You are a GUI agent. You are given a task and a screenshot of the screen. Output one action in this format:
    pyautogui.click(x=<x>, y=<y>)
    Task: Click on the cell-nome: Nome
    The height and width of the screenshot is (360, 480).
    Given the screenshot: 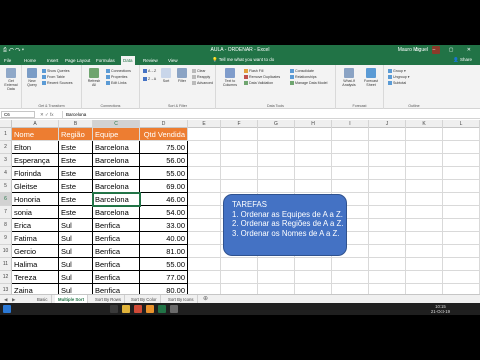 What is the action you would take?
    pyautogui.click(x=35, y=134)
    